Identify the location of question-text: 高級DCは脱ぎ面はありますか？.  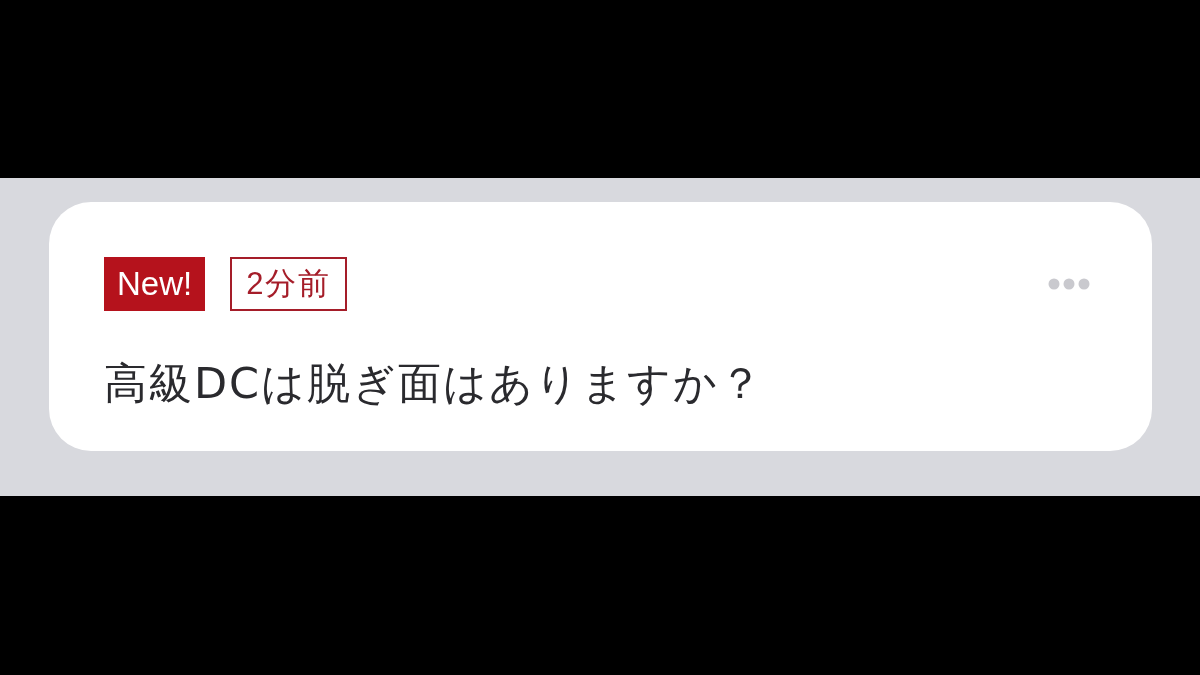
(434, 383).